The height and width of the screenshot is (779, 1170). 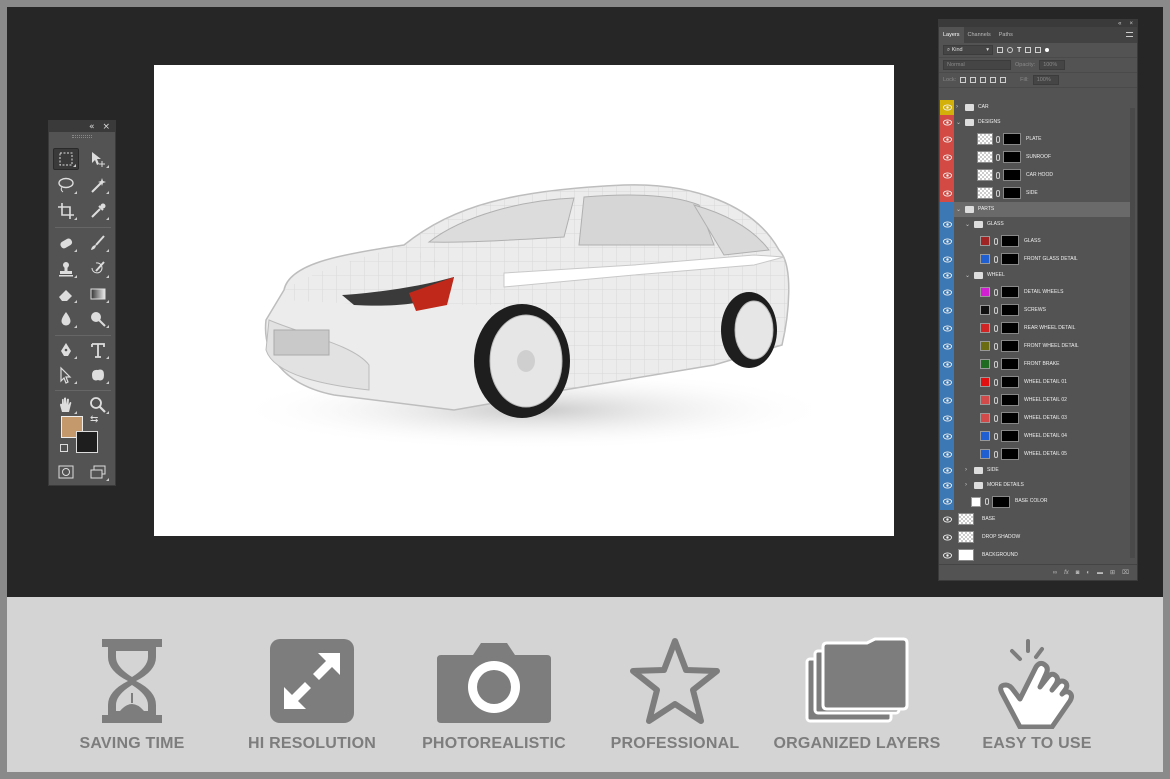 I want to click on layer-row: GLASS, so click(x=1035, y=241).